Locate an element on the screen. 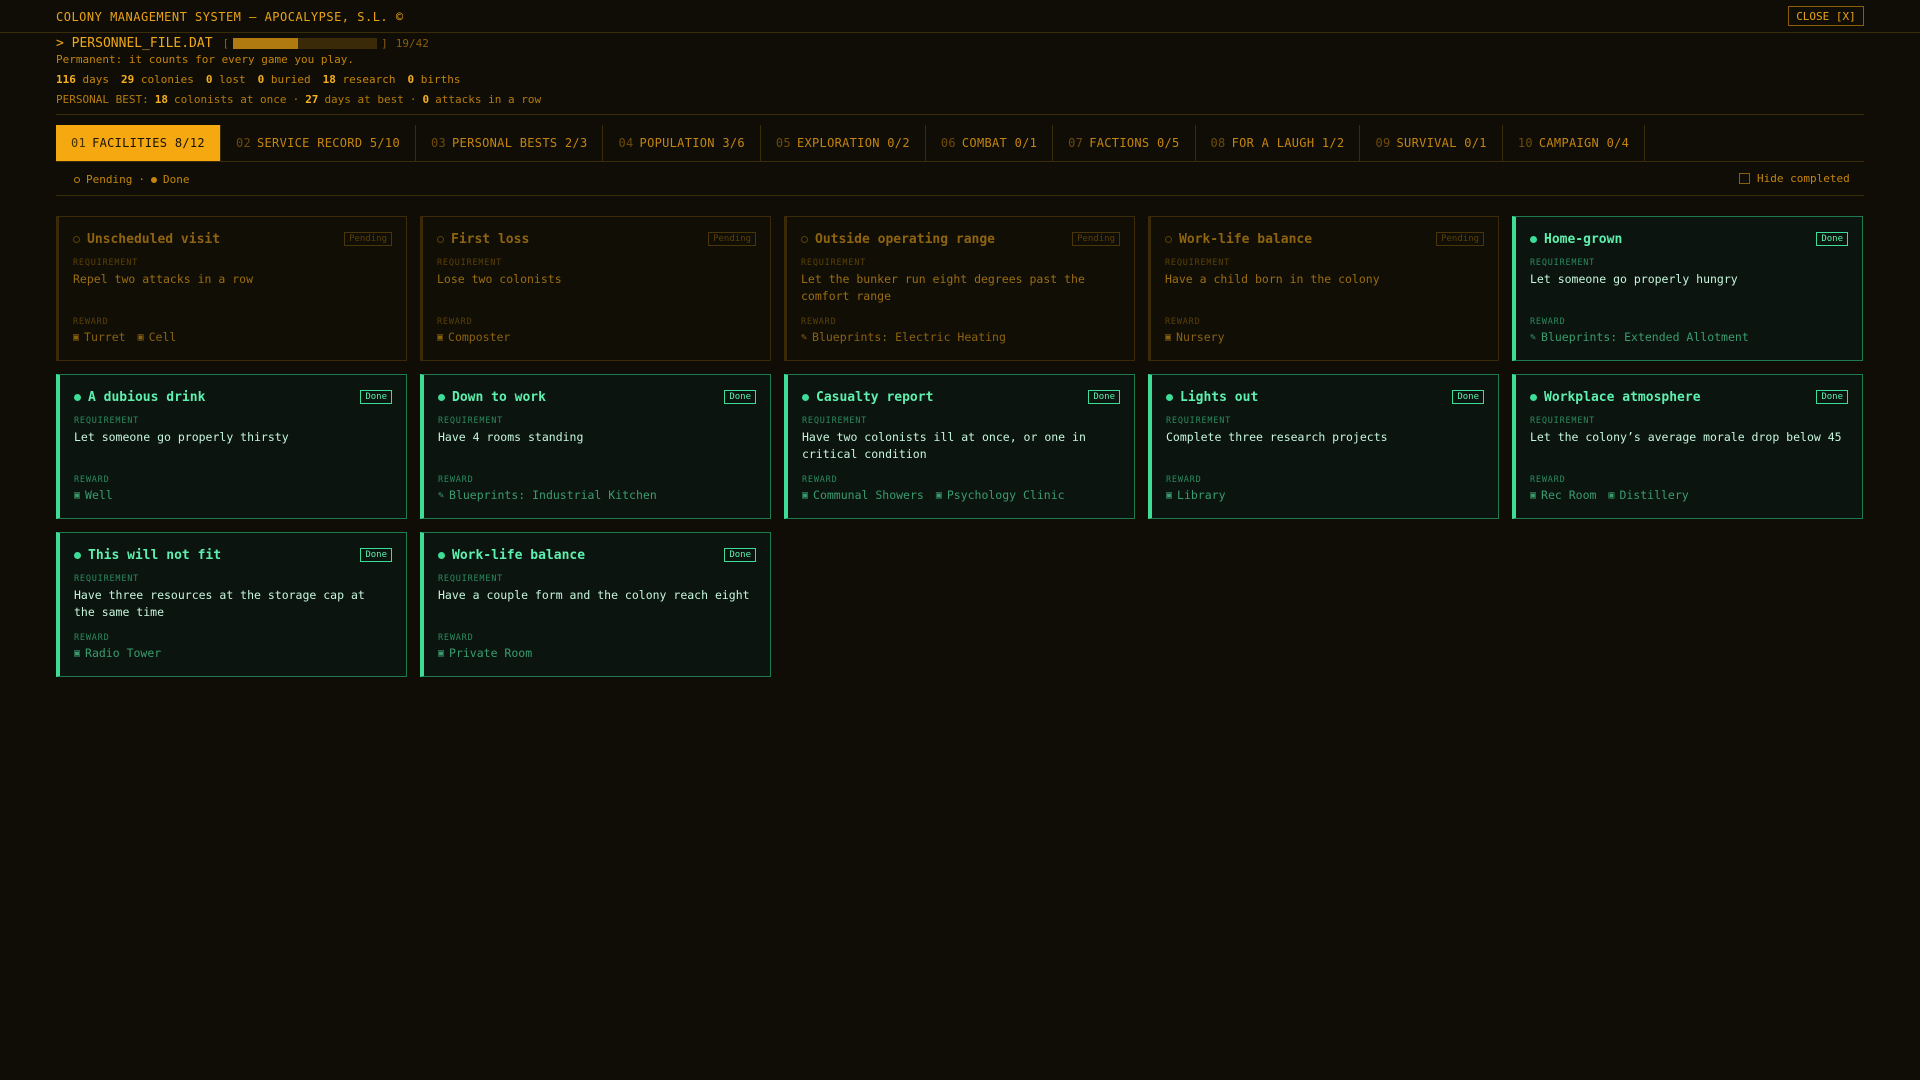 The width and height of the screenshot is (1920, 1080). progress-bracket-close: ] is located at coordinates (384, 43).